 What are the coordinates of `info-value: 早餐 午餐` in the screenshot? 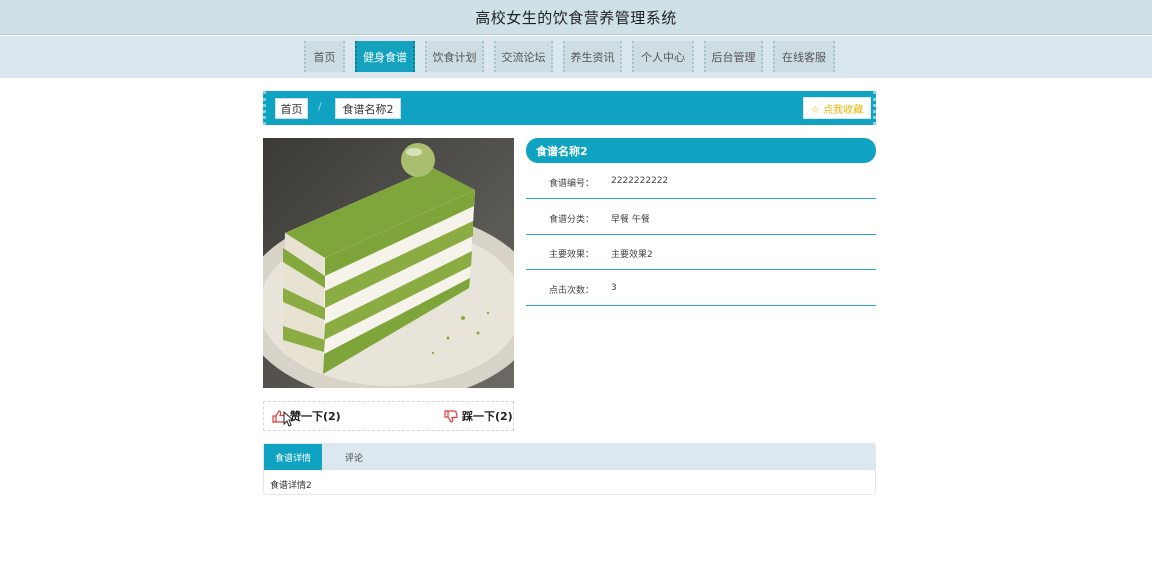 It's located at (630, 220).